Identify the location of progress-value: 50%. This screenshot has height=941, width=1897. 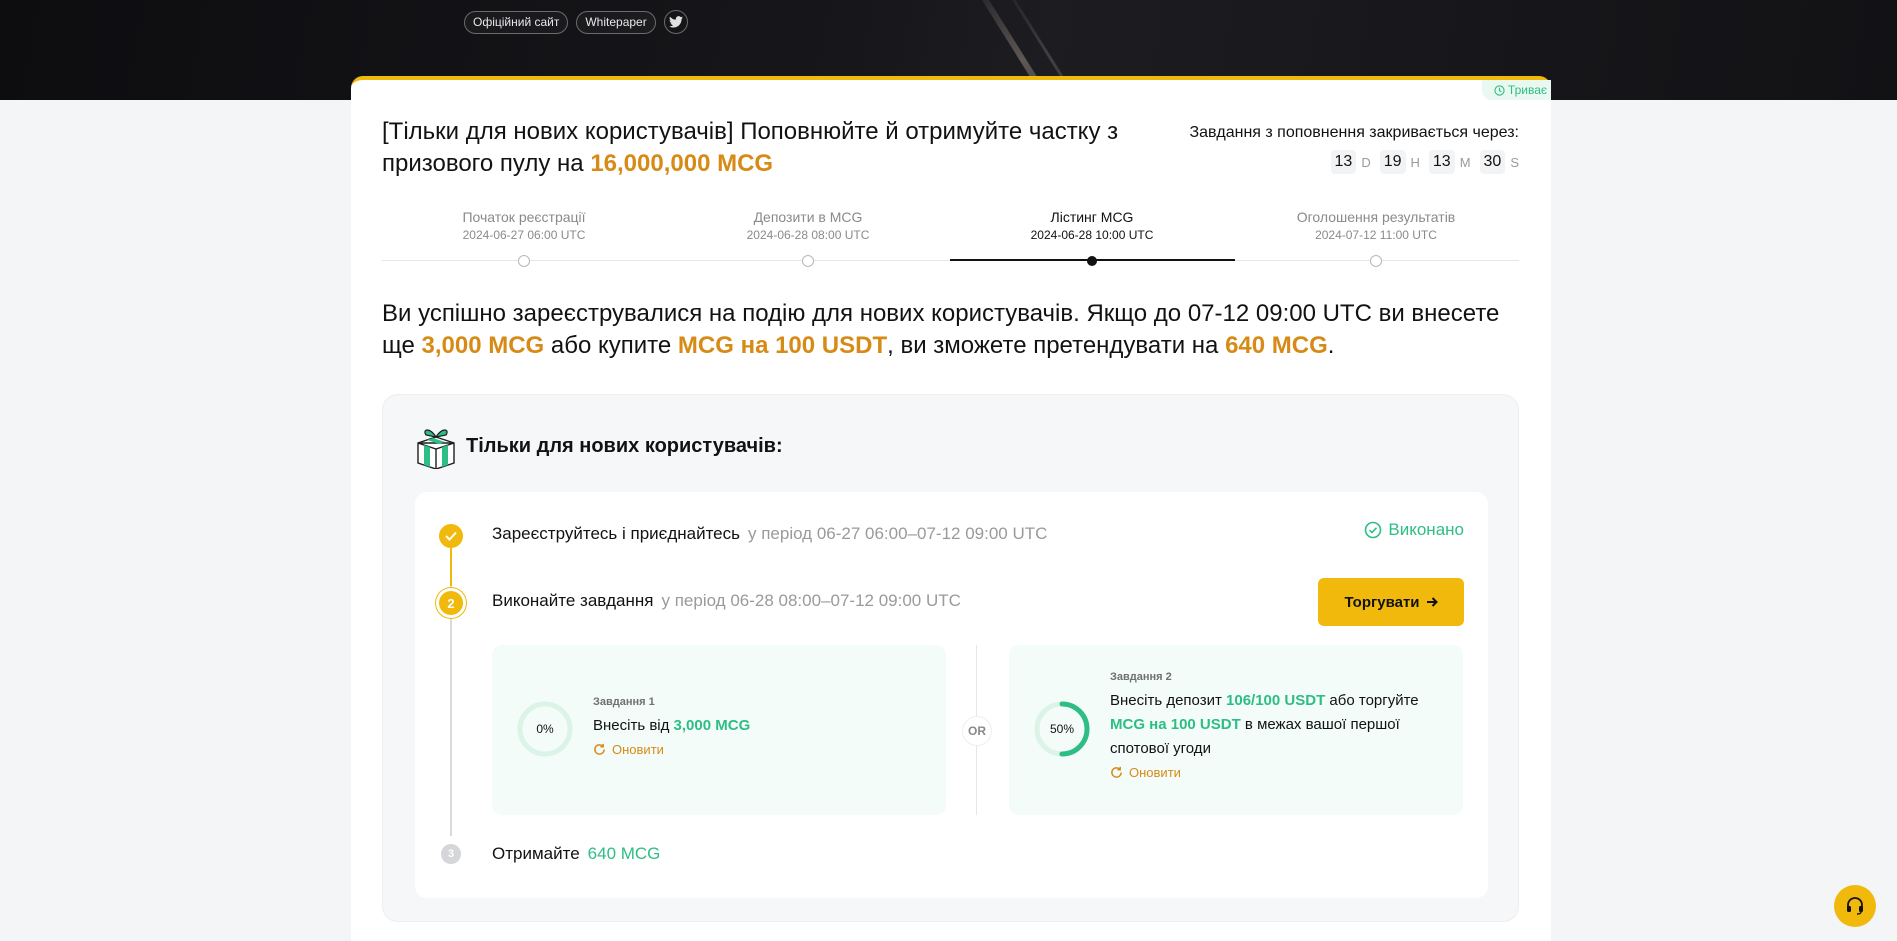
(1062, 729).